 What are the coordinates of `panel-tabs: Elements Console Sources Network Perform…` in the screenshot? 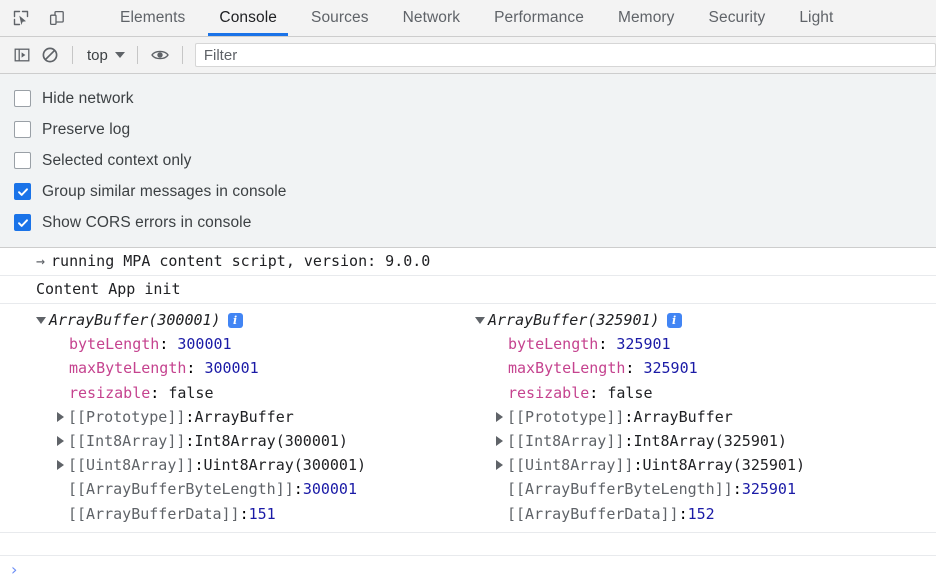 It's located at (473, 18).